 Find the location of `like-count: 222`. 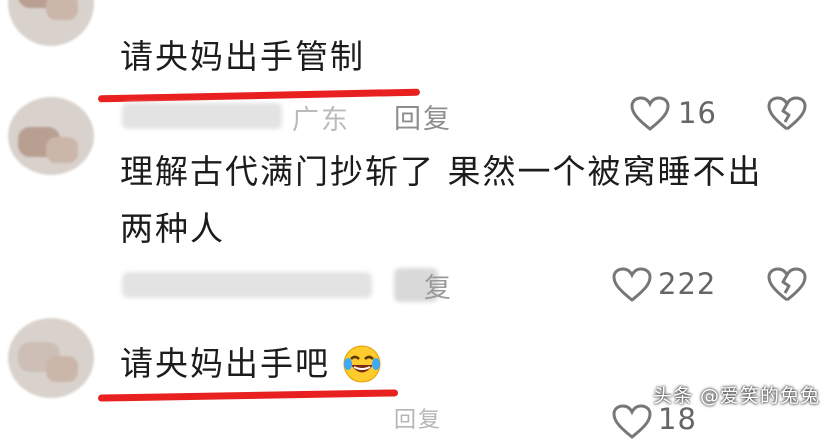

like-count: 222 is located at coordinates (687, 284).